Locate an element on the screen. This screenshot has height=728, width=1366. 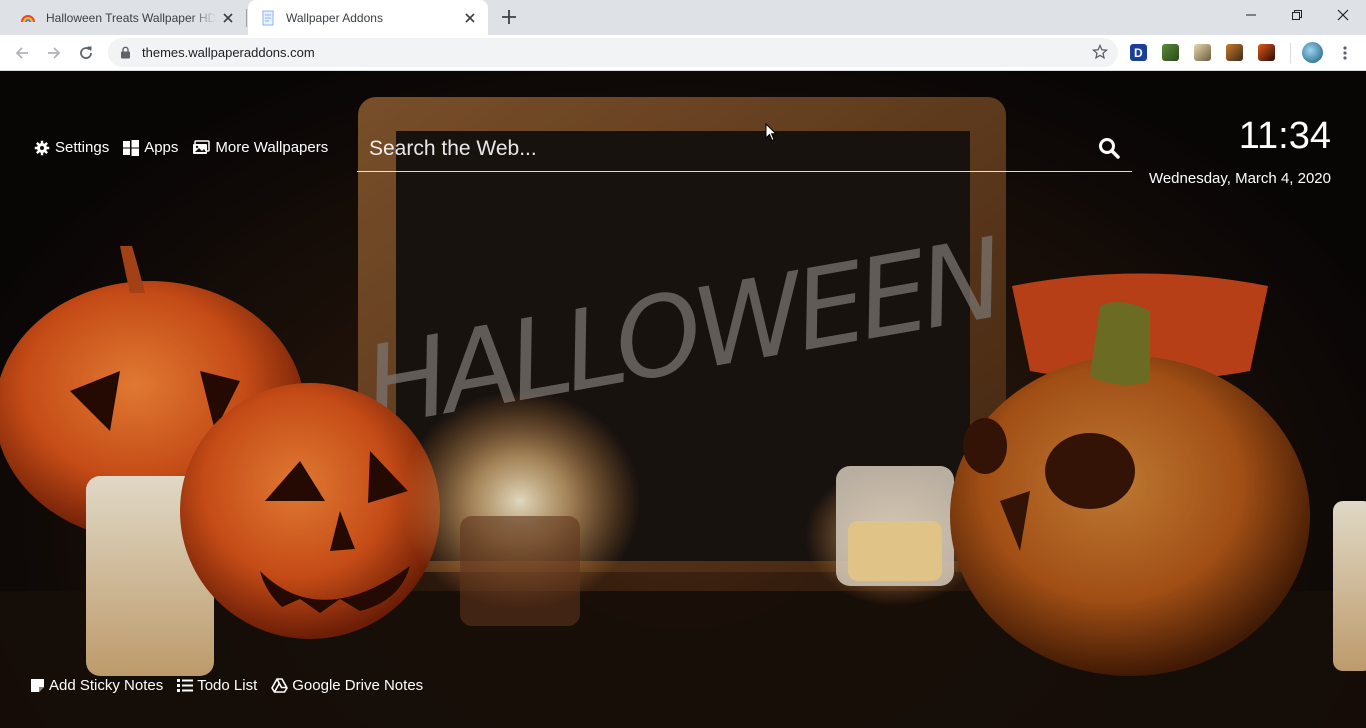
back-button is located at coordinates (22, 53).